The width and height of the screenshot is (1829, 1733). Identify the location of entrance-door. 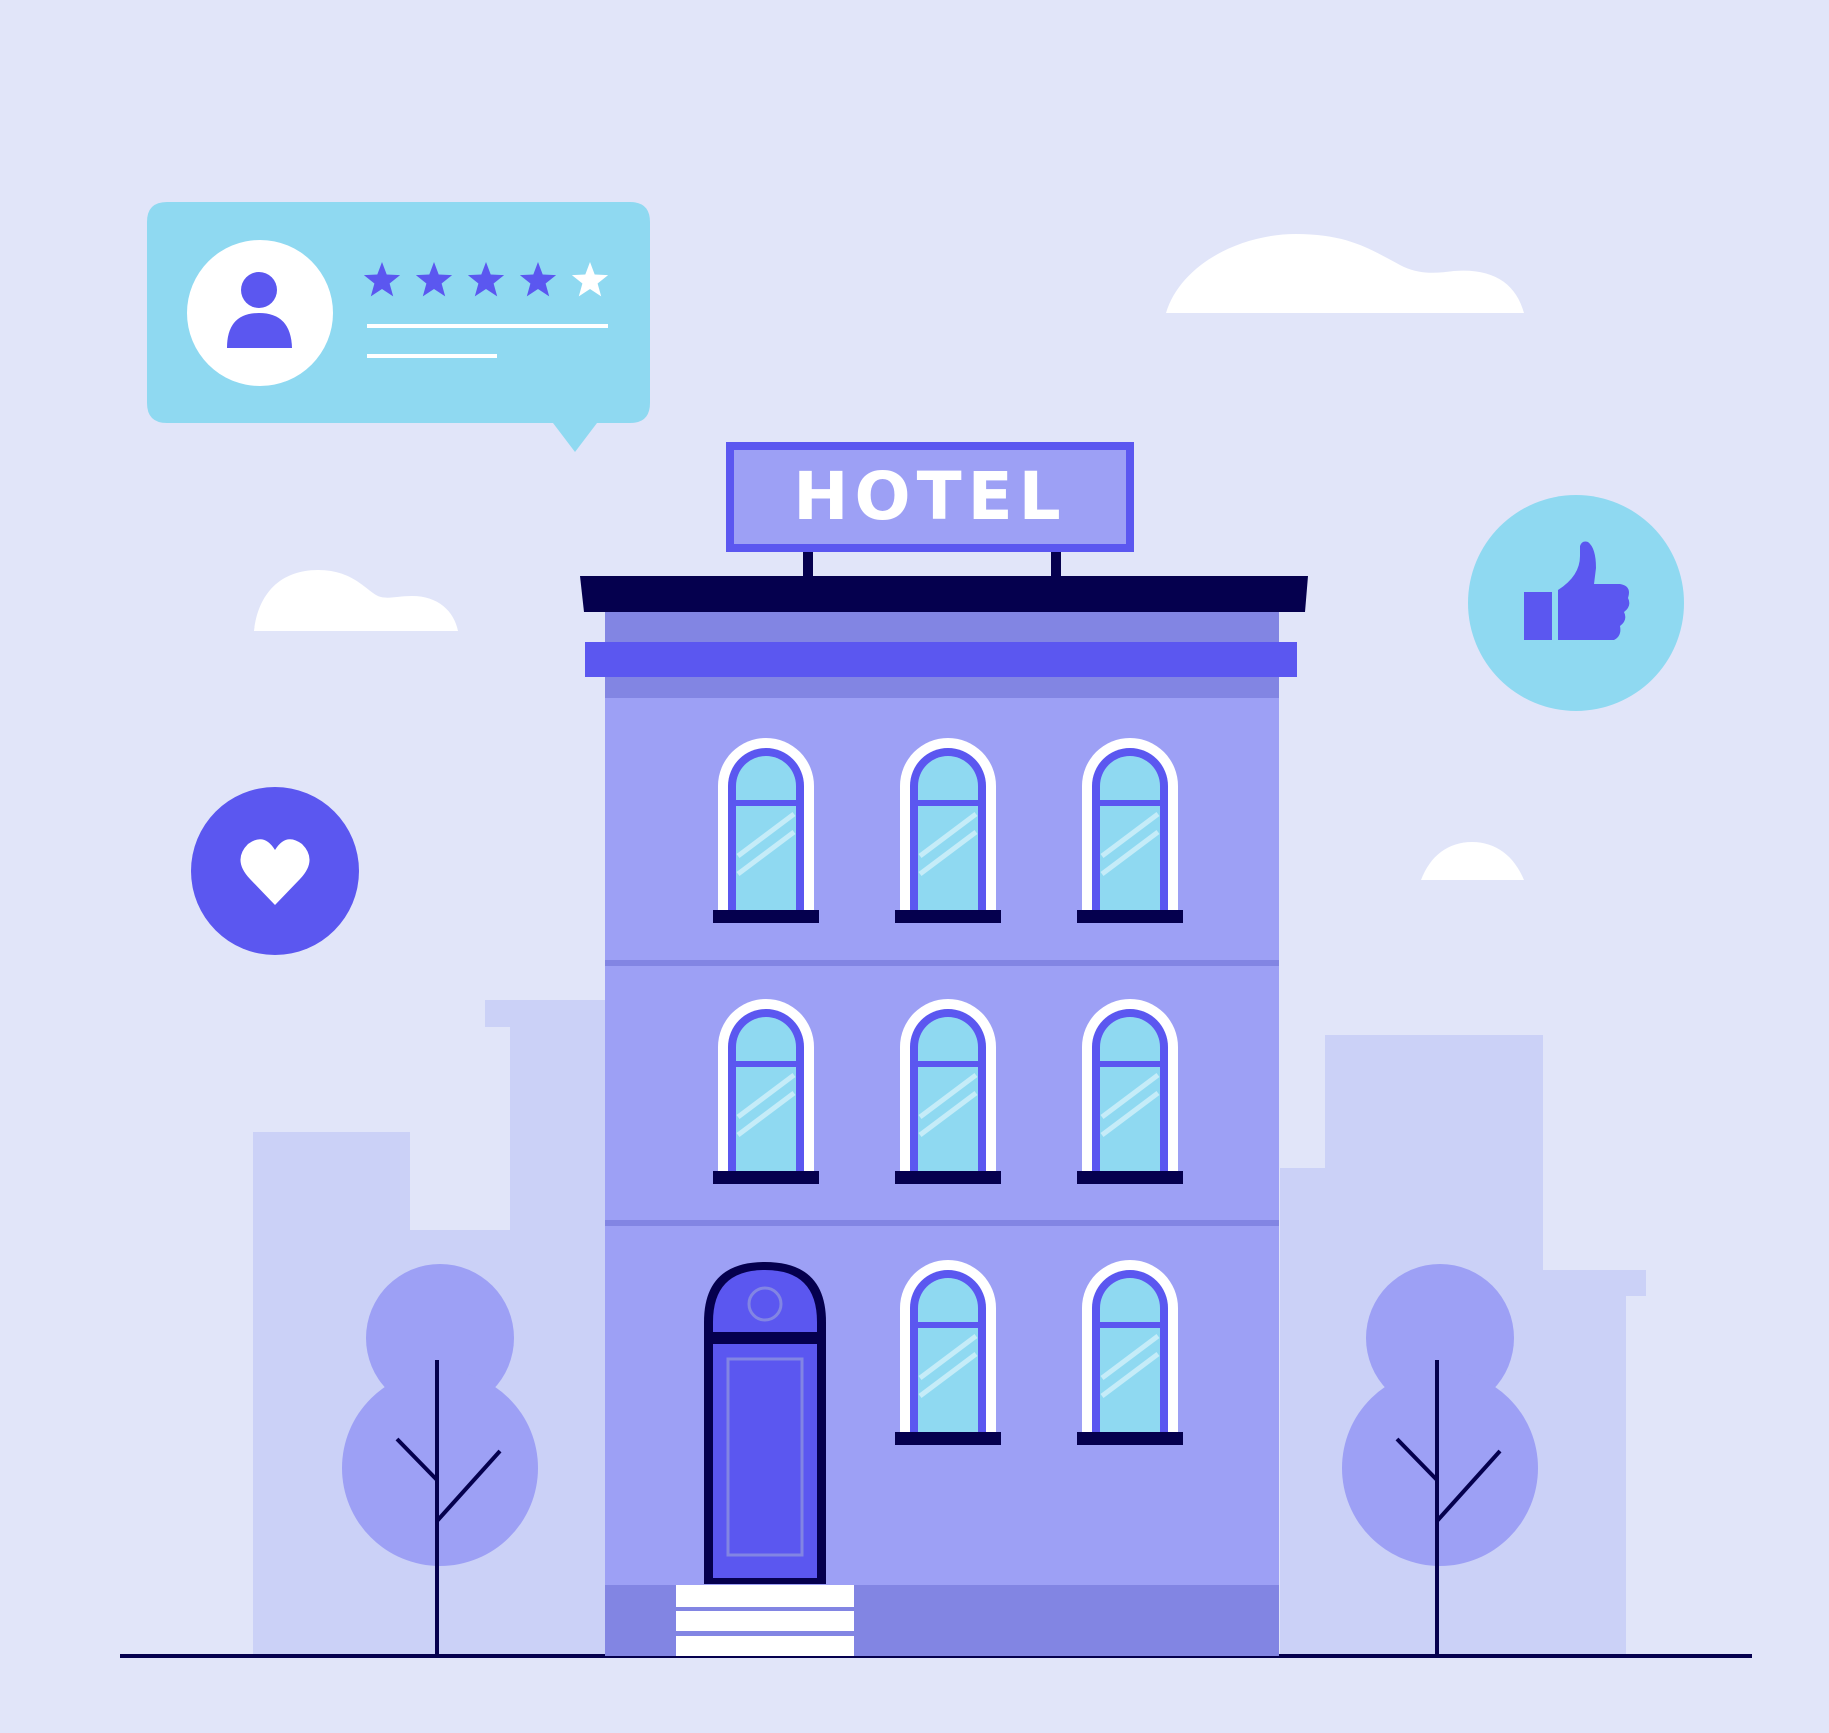
(765, 1423).